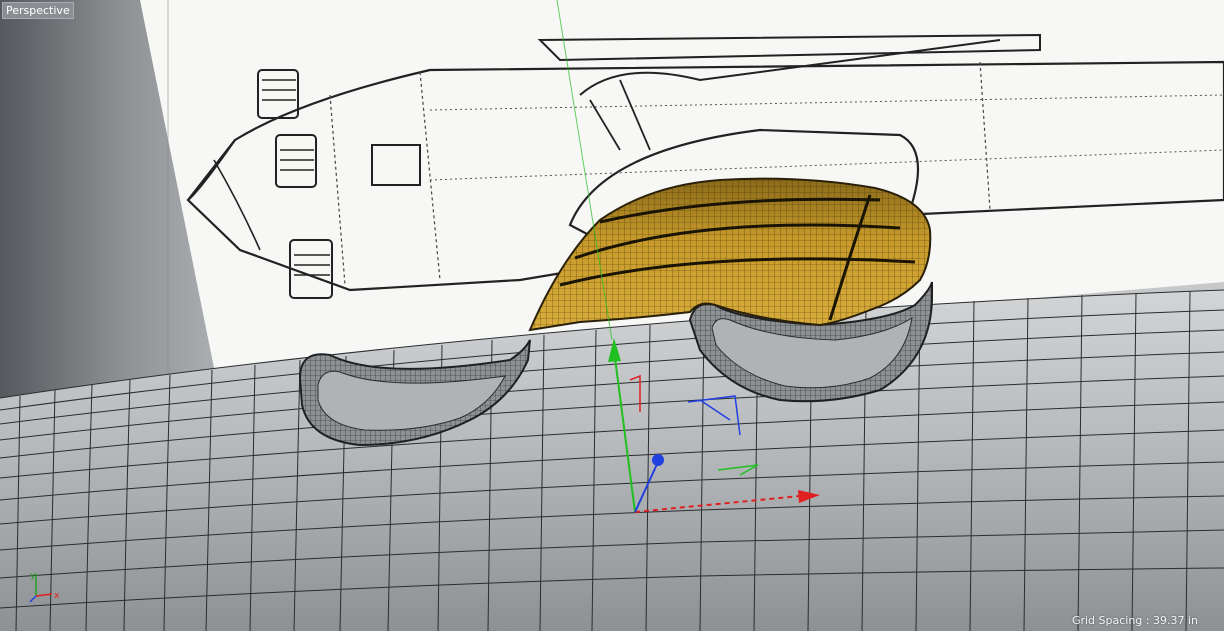 The height and width of the screenshot is (631, 1224). What do you see at coordinates (33, 576) in the screenshot?
I see `world-axis-y-label: y` at bounding box center [33, 576].